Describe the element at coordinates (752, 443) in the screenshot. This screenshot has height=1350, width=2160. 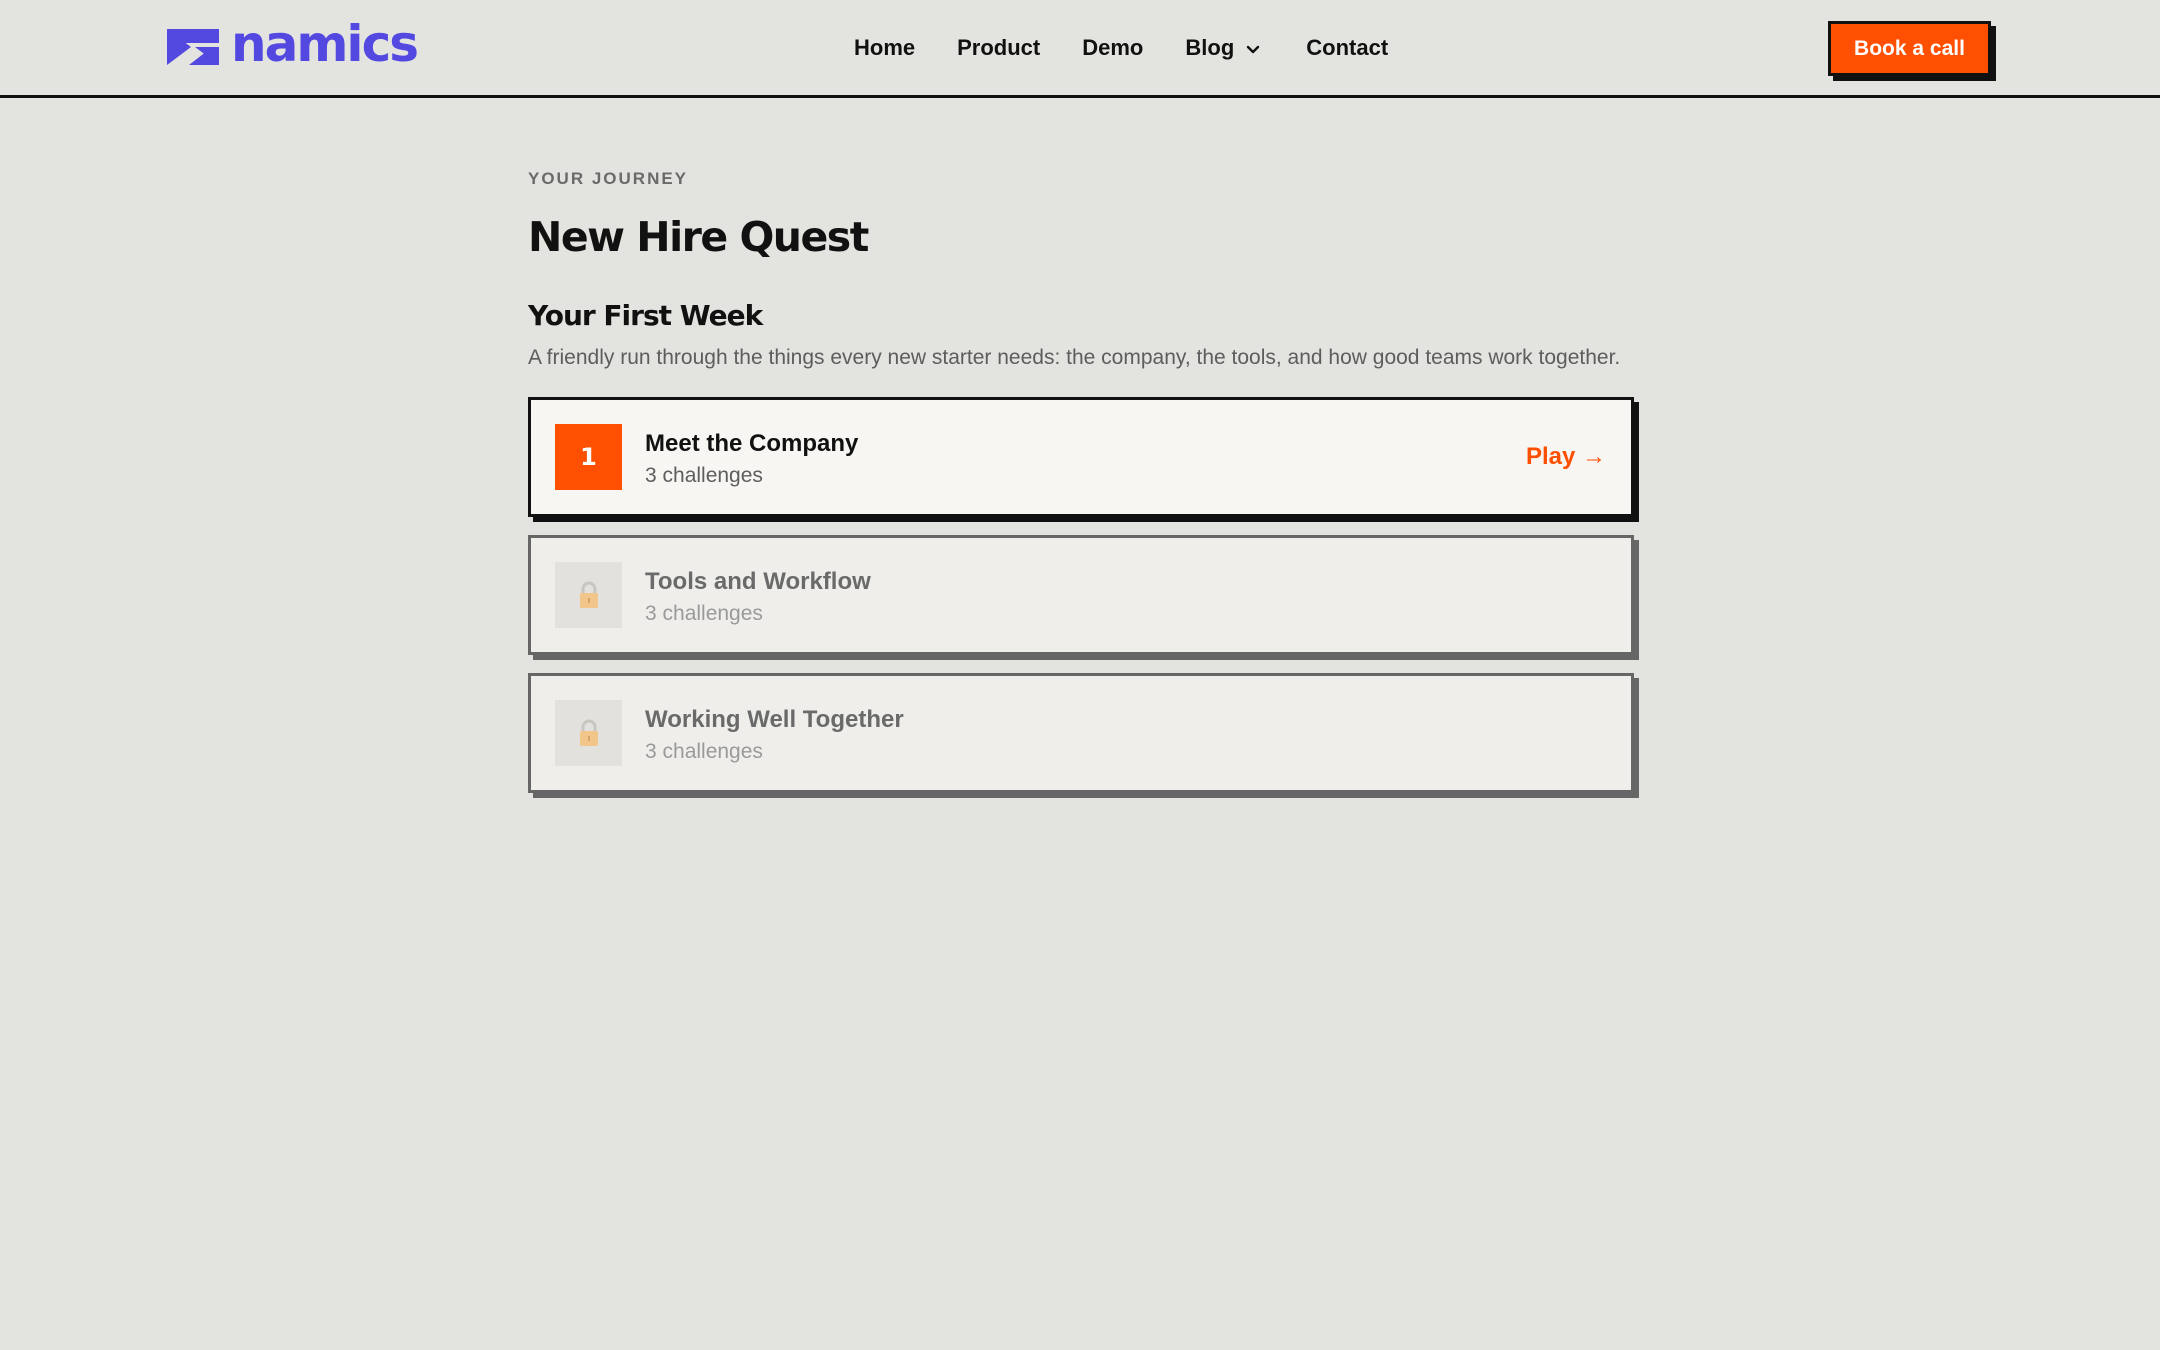
I see `level-title: Meet the Company` at that location.